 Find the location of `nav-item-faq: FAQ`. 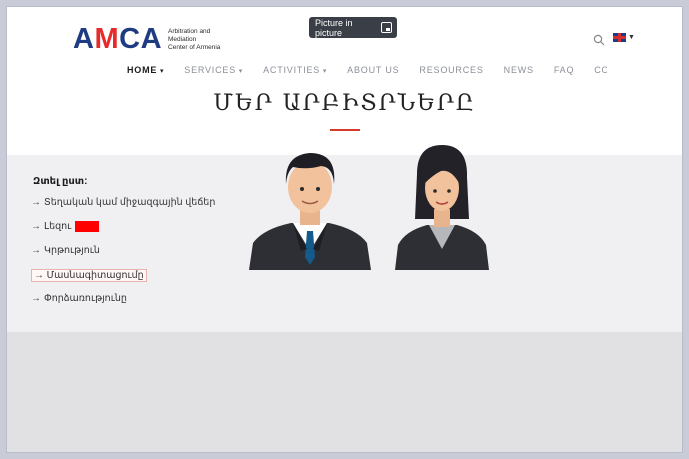

nav-item-faq: FAQ is located at coordinates (564, 70).